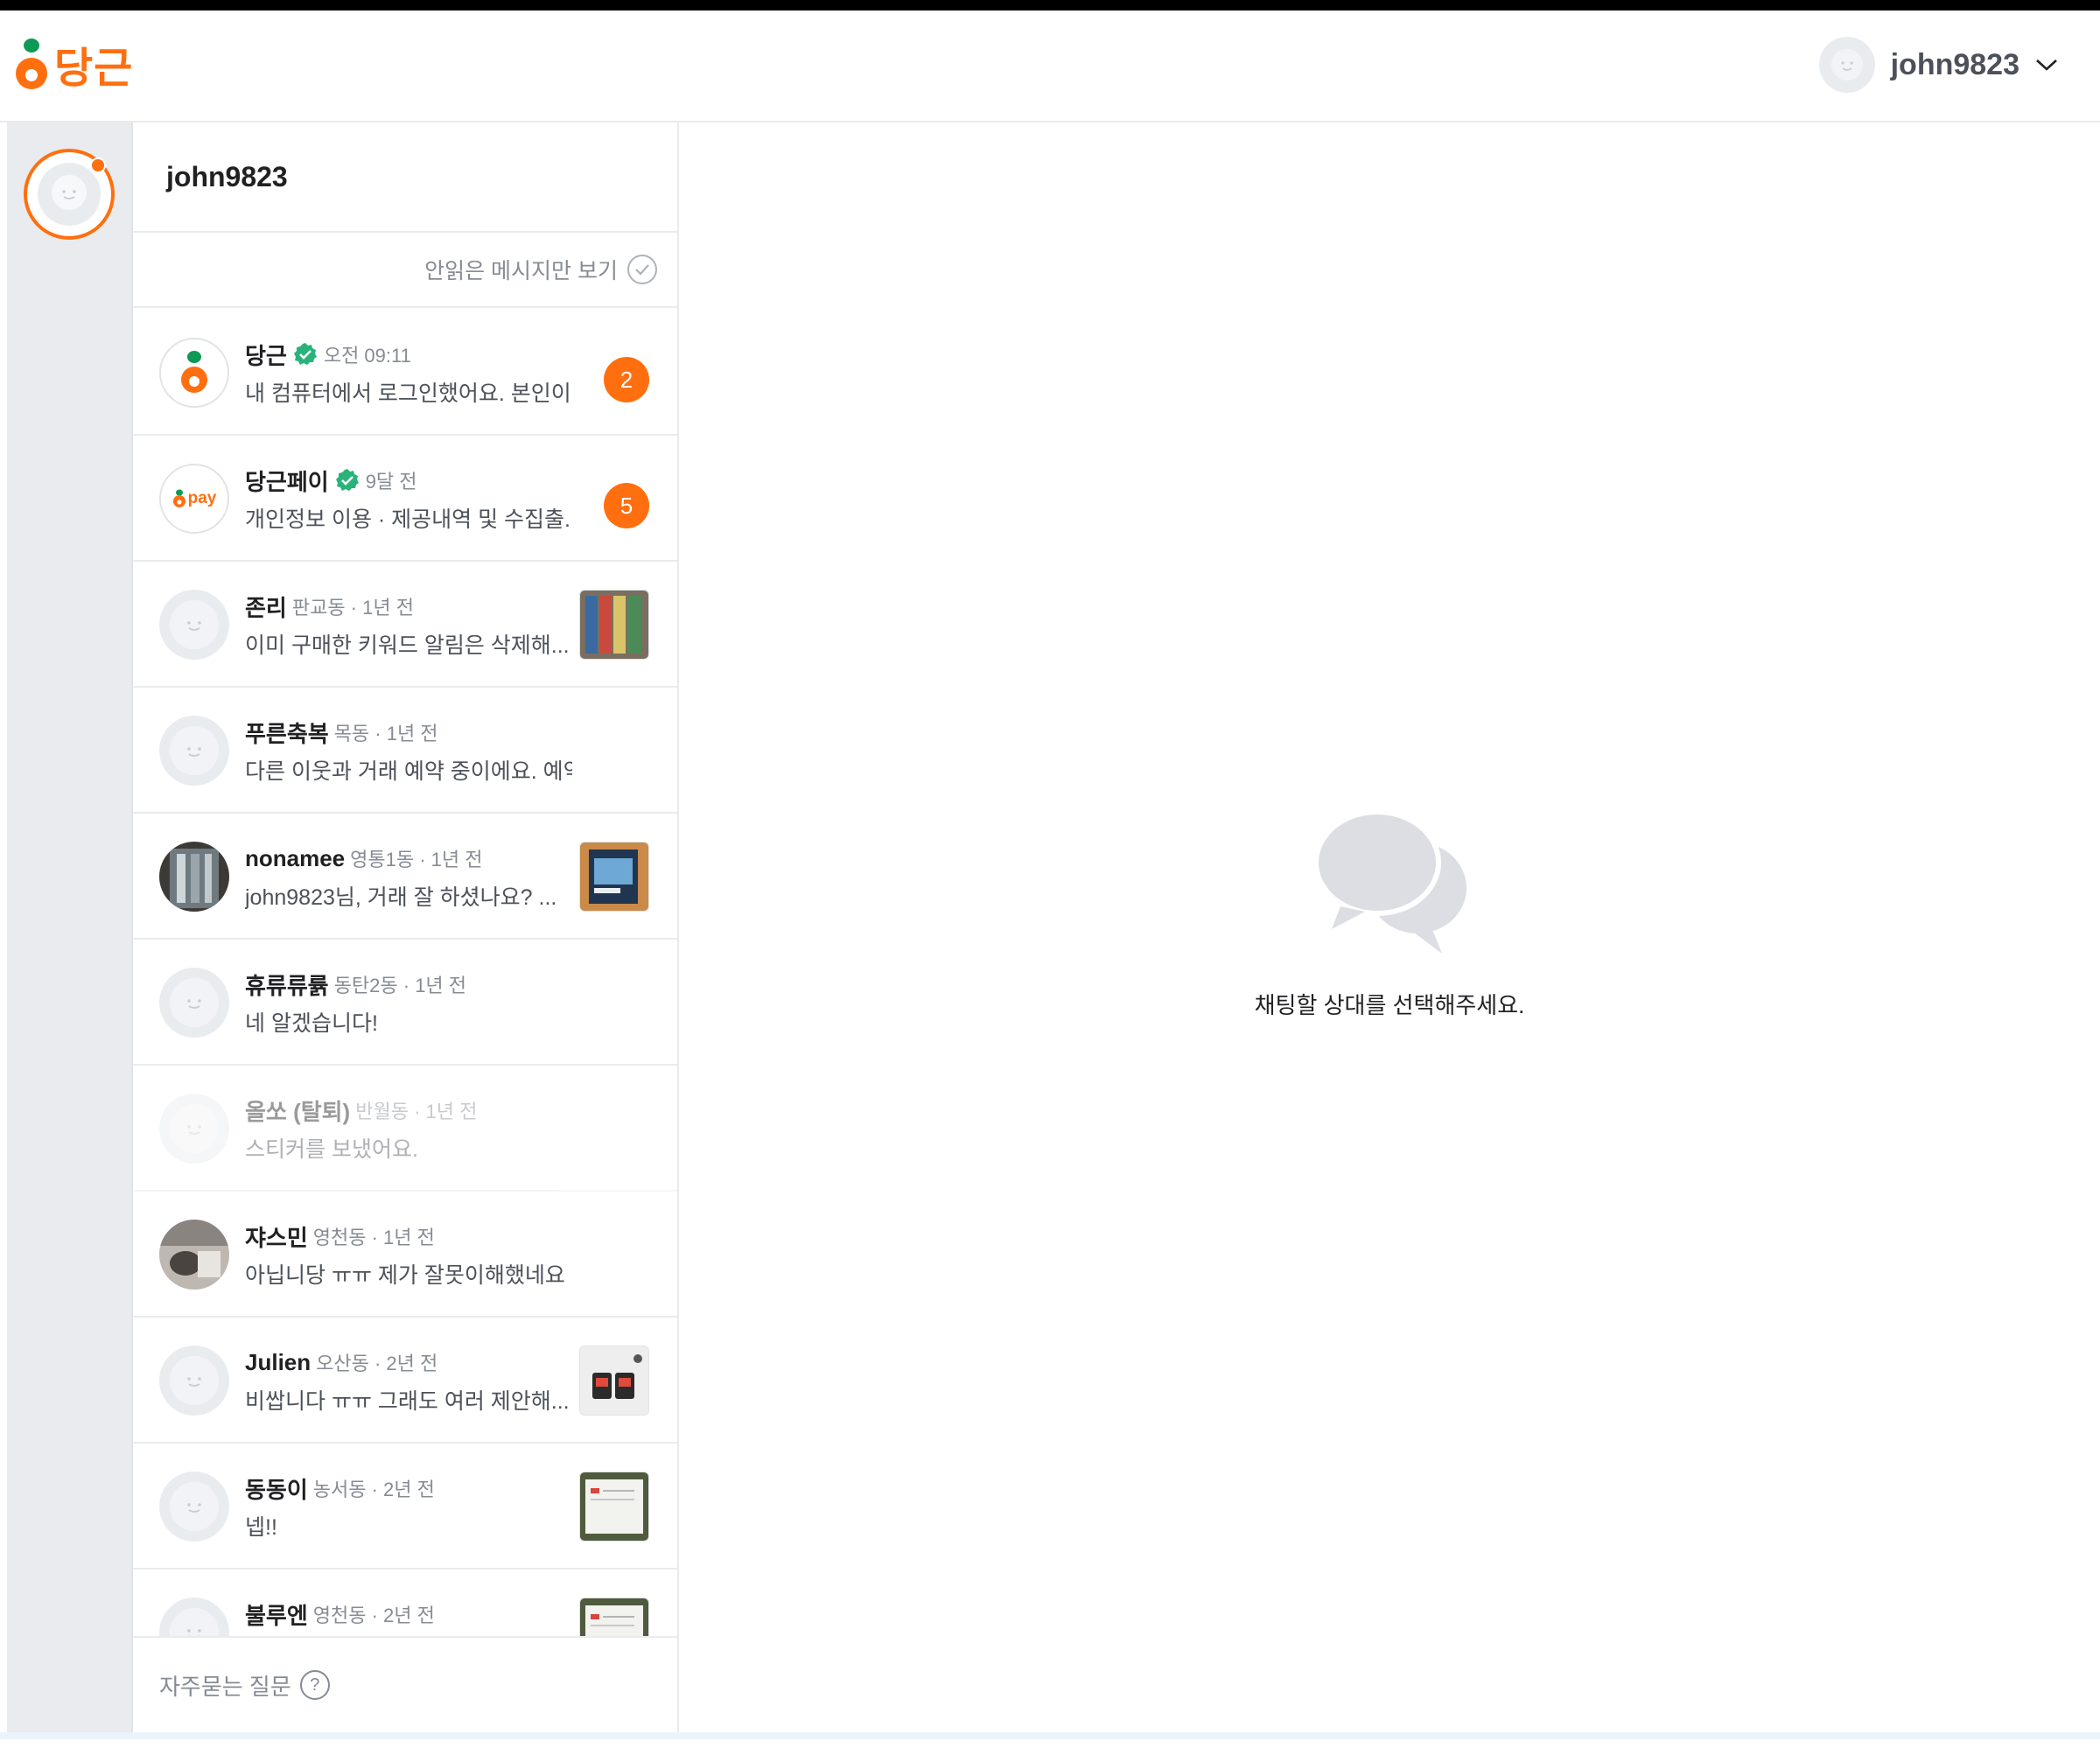  Describe the element at coordinates (352, 608) in the screenshot. I see `chat-meta: 판교동 · 1년 전` at that location.